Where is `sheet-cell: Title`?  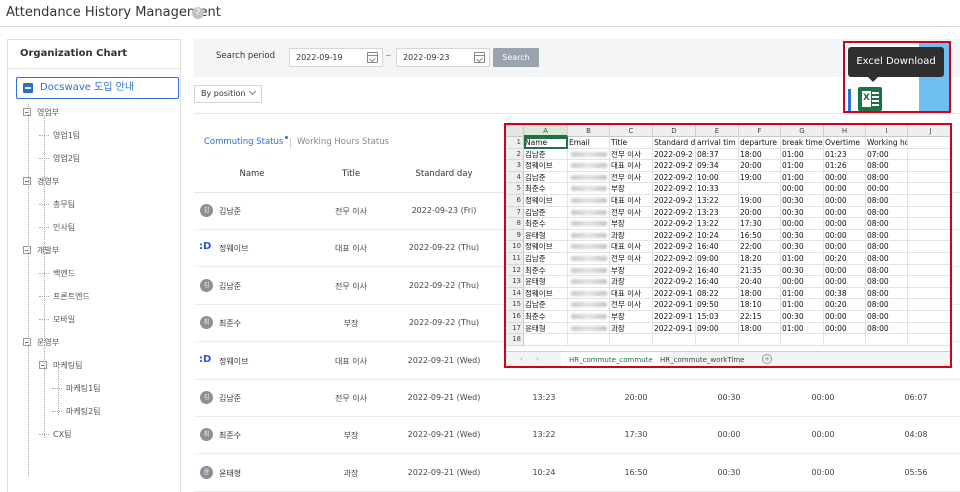 sheet-cell: Title is located at coordinates (631, 143).